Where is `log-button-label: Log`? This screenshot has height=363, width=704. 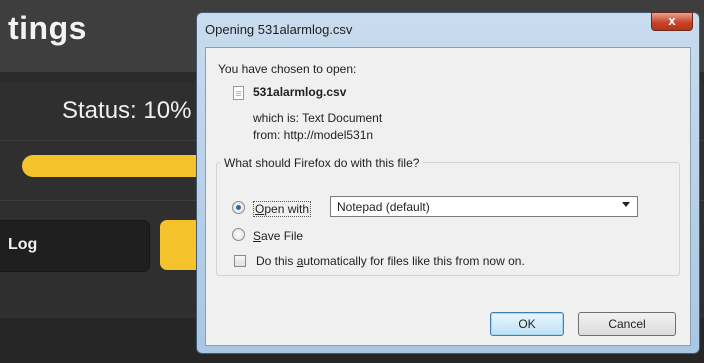 log-button-label: Log is located at coordinates (23, 244).